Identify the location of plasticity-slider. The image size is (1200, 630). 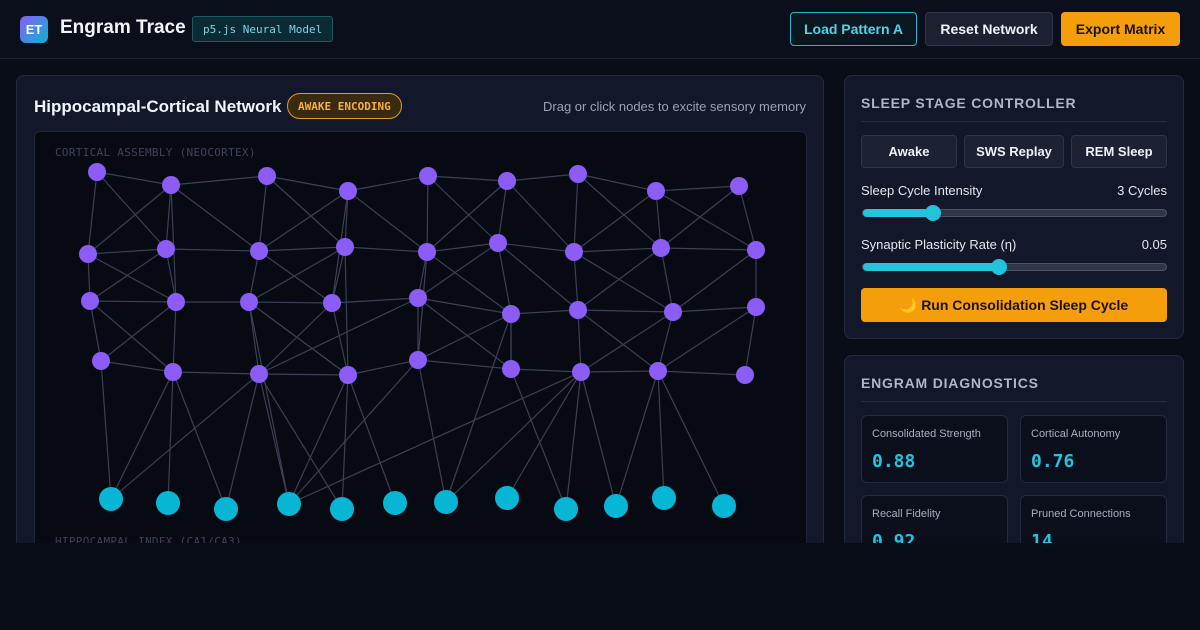
(1014, 267).